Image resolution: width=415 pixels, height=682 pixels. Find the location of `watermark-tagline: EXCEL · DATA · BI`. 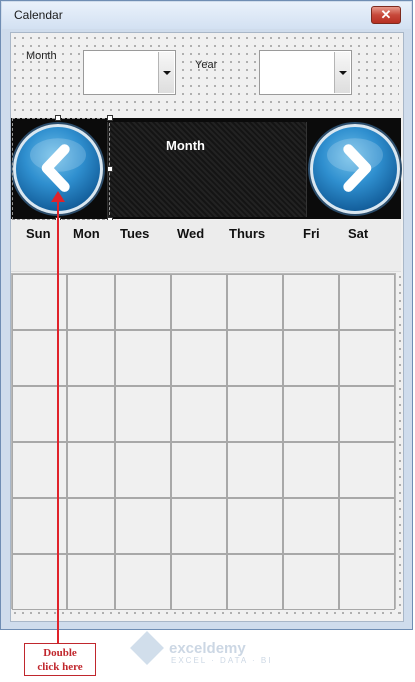

watermark-tagline: EXCEL · DATA · BI is located at coordinates (222, 660).